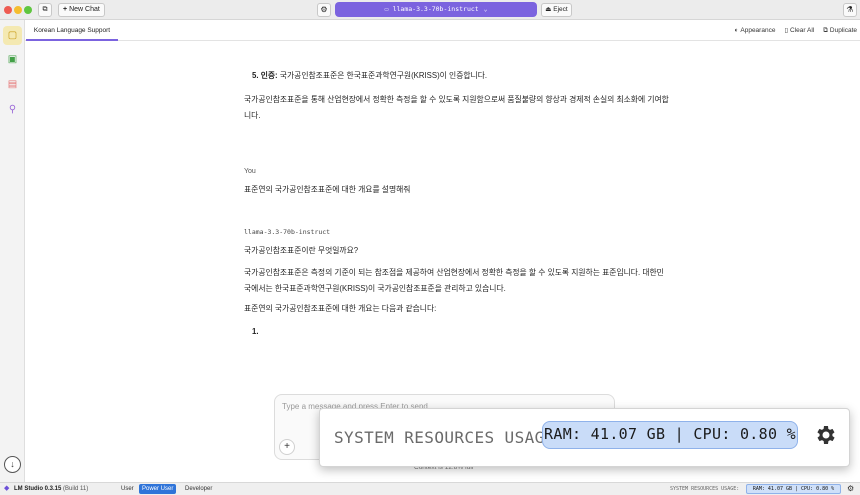 The height and width of the screenshot is (495, 860). What do you see at coordinates (485, 9) in the screenshot?
I see `chevron-down-icon: ⌄` at bounding box center [485, 9].